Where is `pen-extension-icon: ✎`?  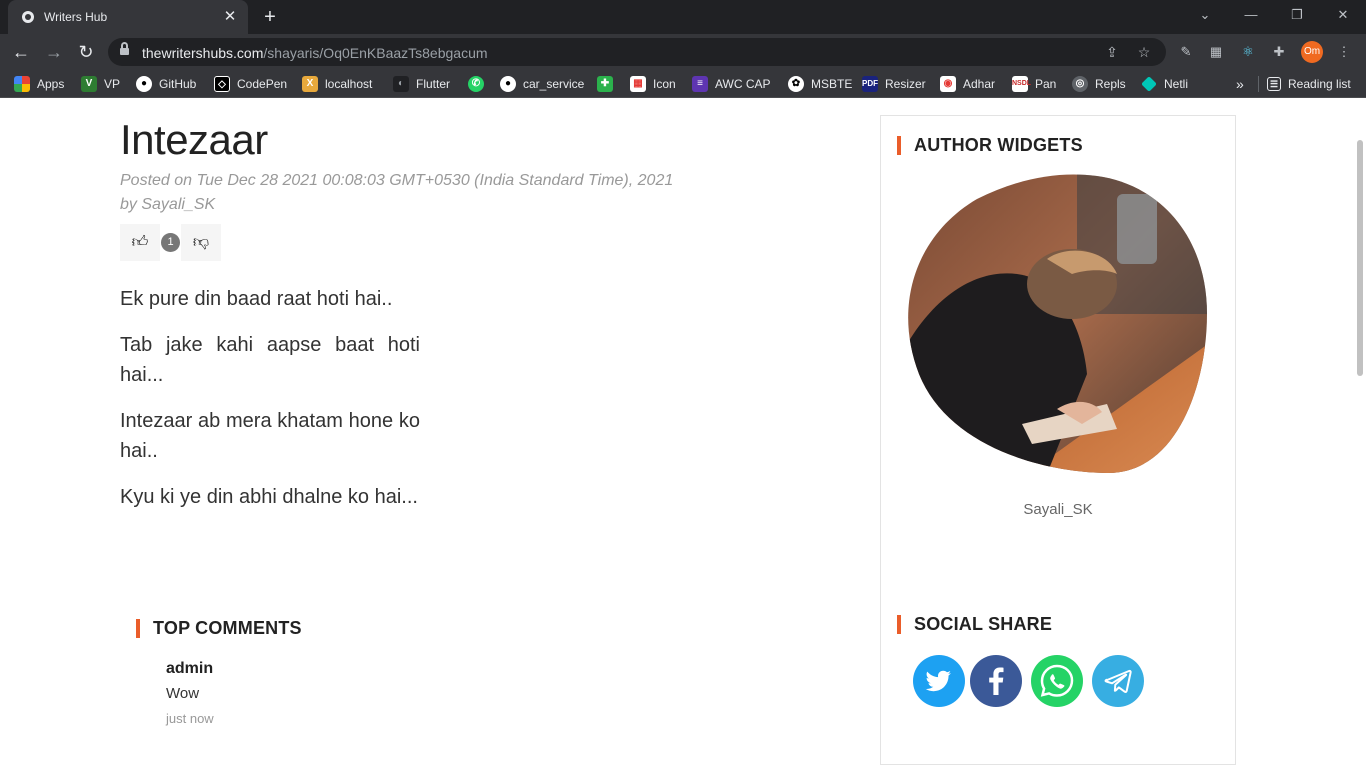 pen-extension-icon: ✎ is located at coordinates (1186, 52).